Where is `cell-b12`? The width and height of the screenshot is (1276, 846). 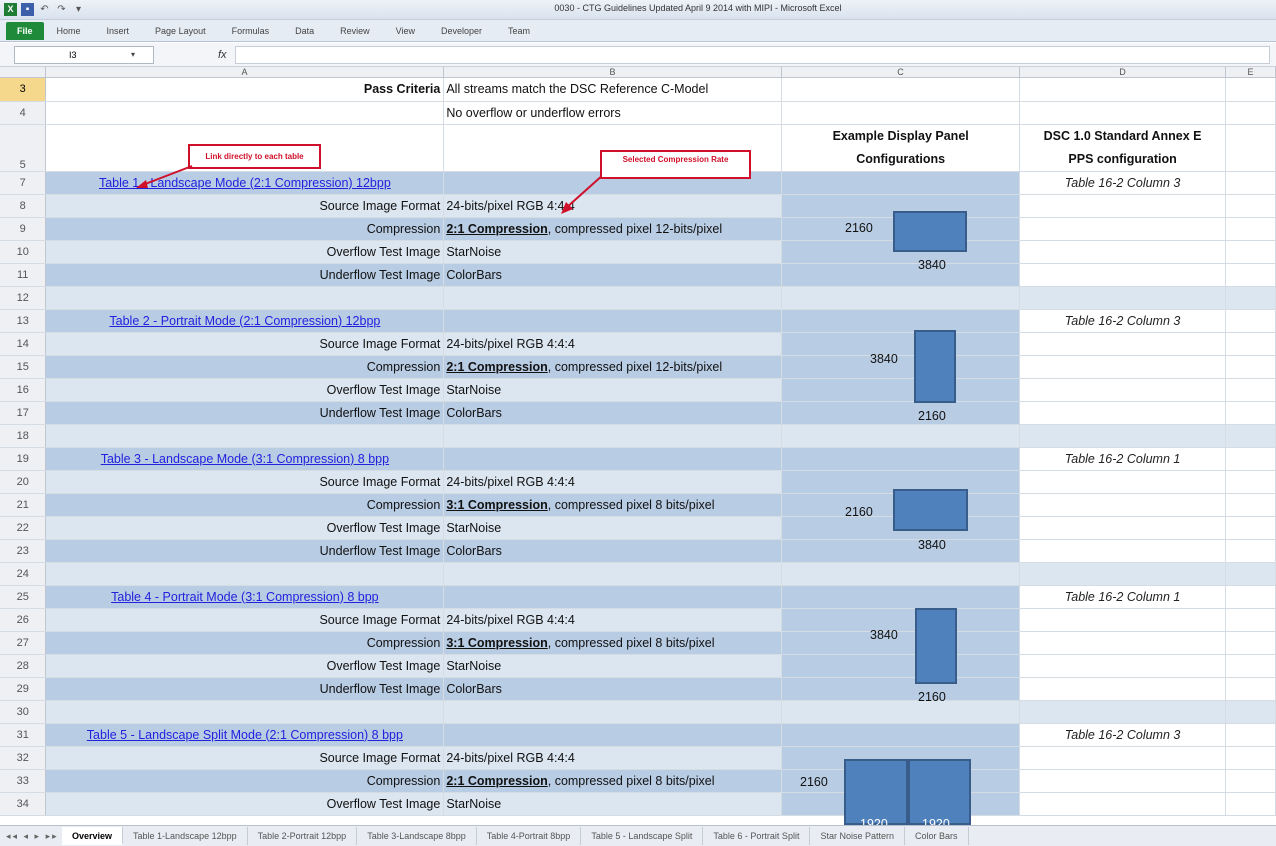 cell-b12 is located at coordinates (613, 298).